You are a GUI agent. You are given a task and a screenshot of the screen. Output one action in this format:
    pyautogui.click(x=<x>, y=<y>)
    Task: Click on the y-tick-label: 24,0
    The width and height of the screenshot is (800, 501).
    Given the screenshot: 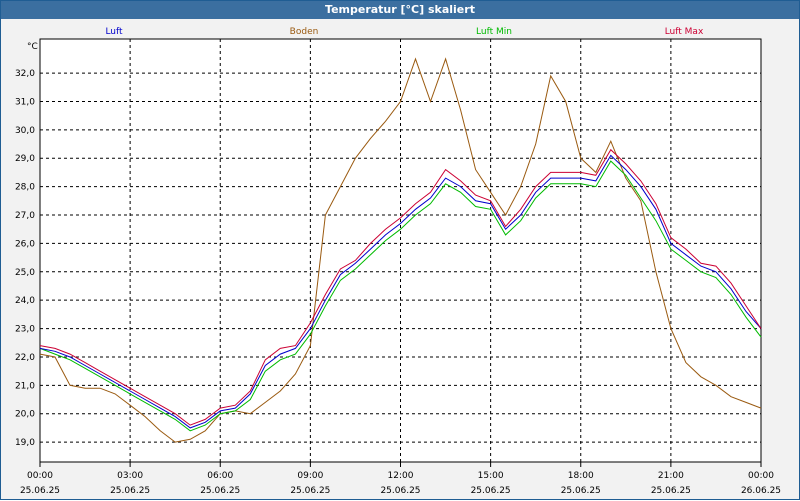 What is the action you would take?
    pyautogui.click(x=25, y=301)
    